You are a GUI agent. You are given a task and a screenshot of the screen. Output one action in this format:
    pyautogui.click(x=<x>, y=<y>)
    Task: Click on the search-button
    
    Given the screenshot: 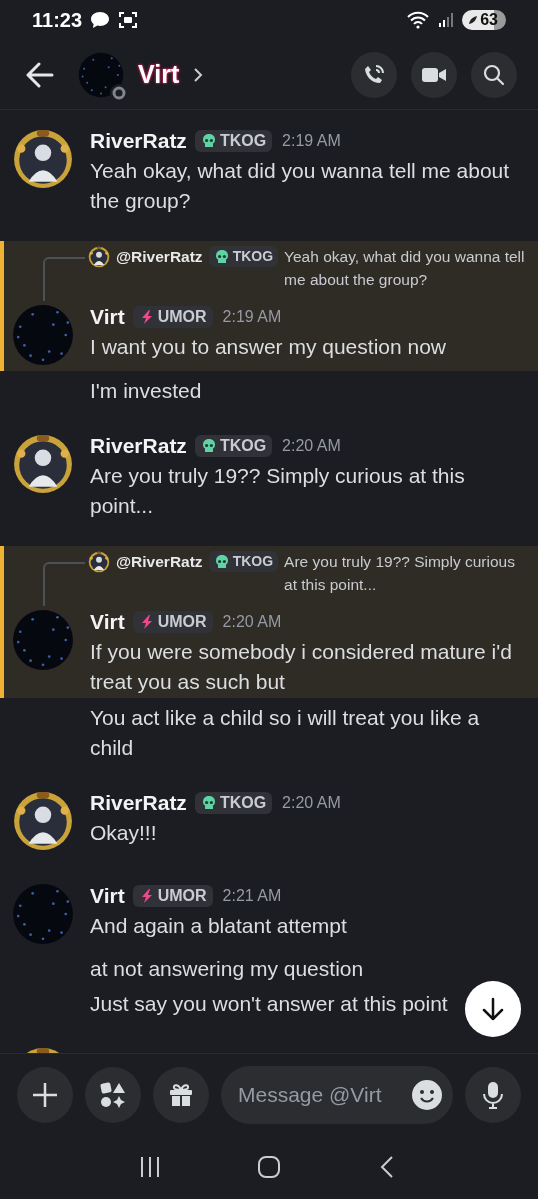 What is the action you would take?
    pyautogui.click(x=494, y=74)
    